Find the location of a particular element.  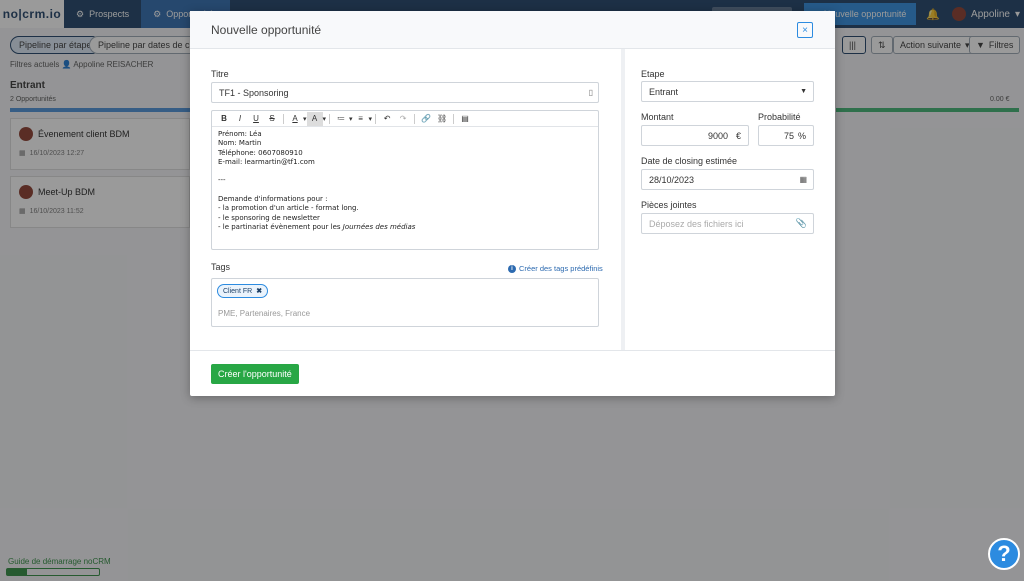

modal-title: Nouvelle opportunité is located at coordinates (266, 29).